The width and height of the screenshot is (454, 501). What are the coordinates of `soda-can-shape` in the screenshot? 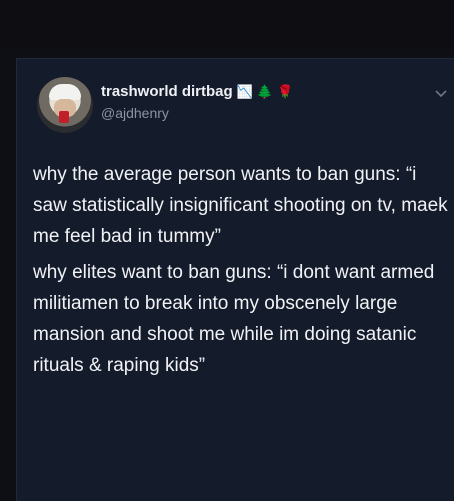 It's located at (64, 117).